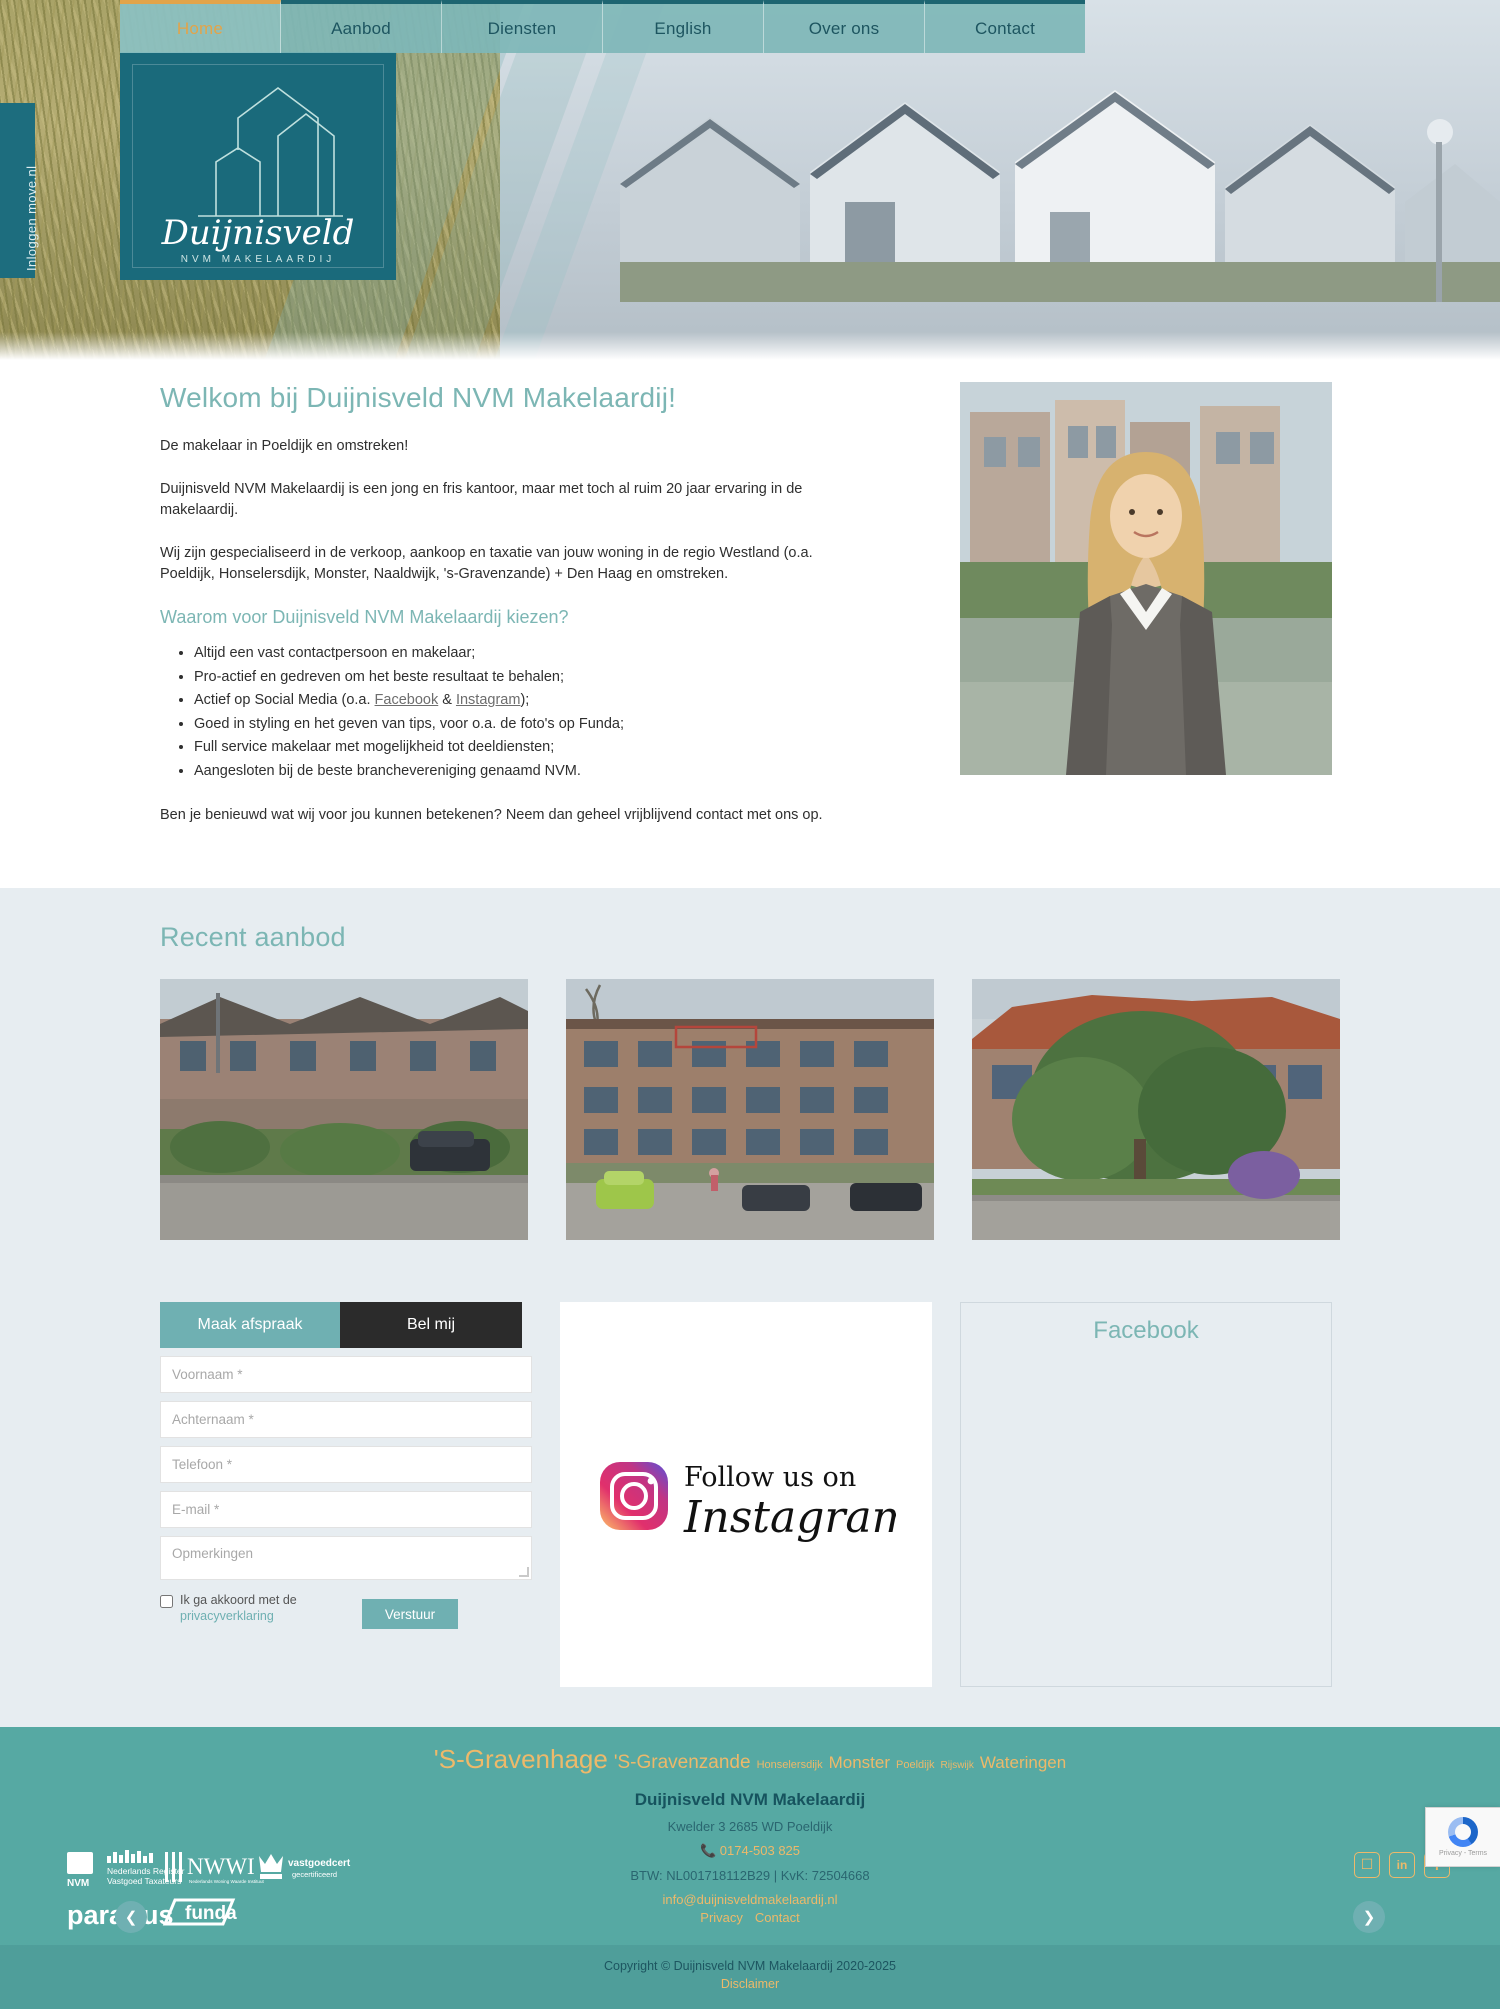 Image resolution: width=1500 pixels, height=2009 pixels. Describe the element at coordinates (1402, 1864) in the screenshot. I see `linkedin-icon: in` at that location.